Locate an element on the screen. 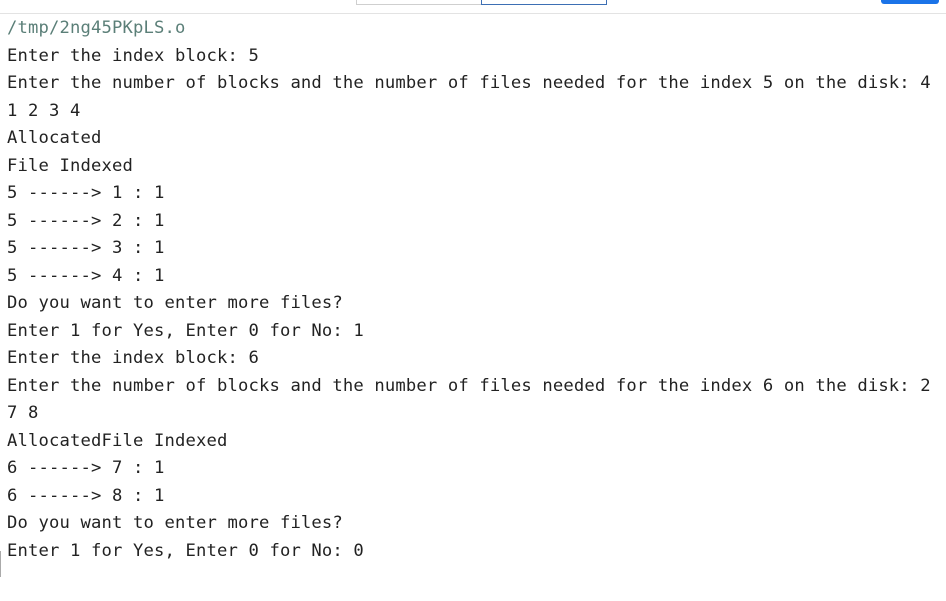 The height and width of the screenshot is (601, 946). output-line: File Indexed is located at coordinates (70, 165).